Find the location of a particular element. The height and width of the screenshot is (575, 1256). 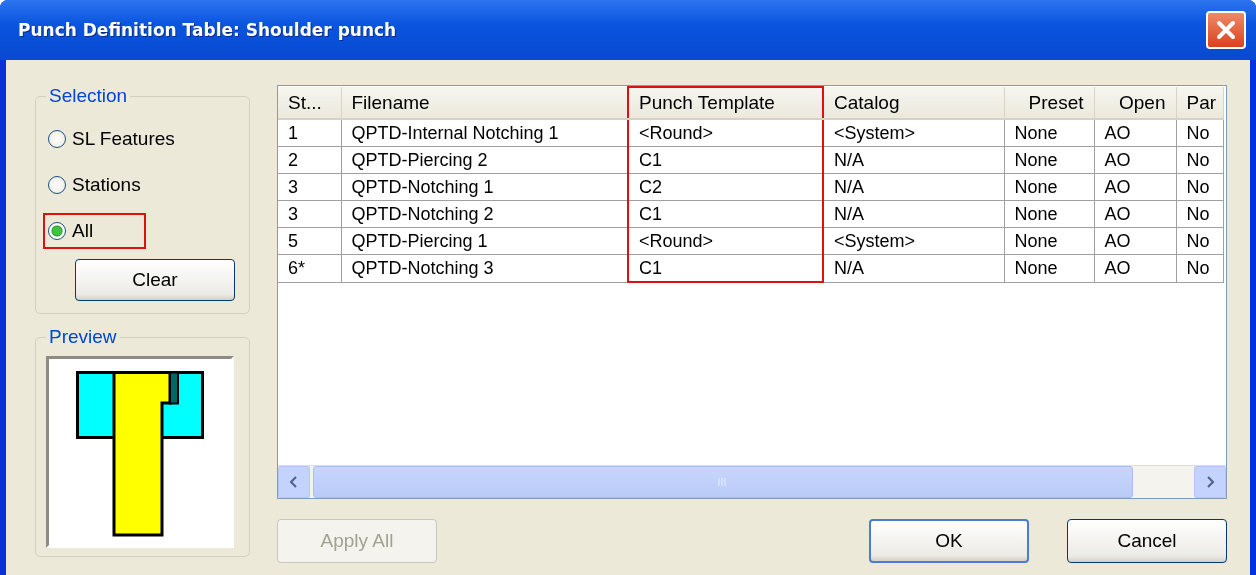

group-title: Selection is located at coordinates (88, 96).